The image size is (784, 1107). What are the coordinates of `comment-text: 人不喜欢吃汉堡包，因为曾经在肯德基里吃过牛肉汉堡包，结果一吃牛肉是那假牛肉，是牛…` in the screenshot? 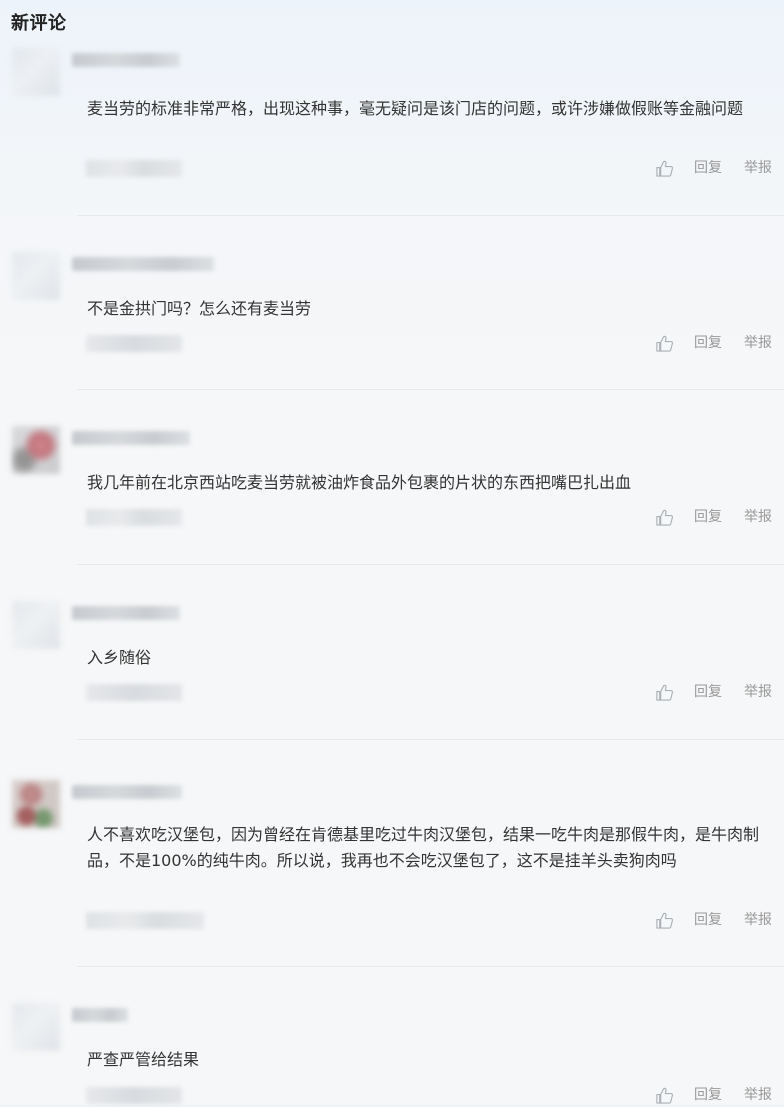 It's located at (423, 847).